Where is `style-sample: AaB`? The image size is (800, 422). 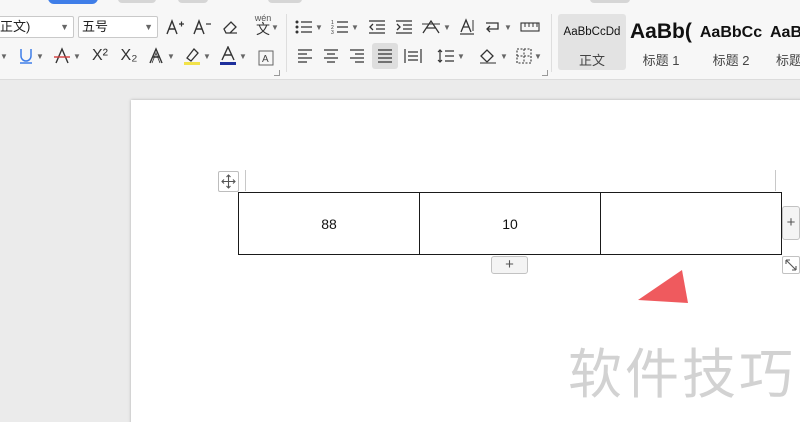
style-sample: AaB is located at coordinates (785, 32).